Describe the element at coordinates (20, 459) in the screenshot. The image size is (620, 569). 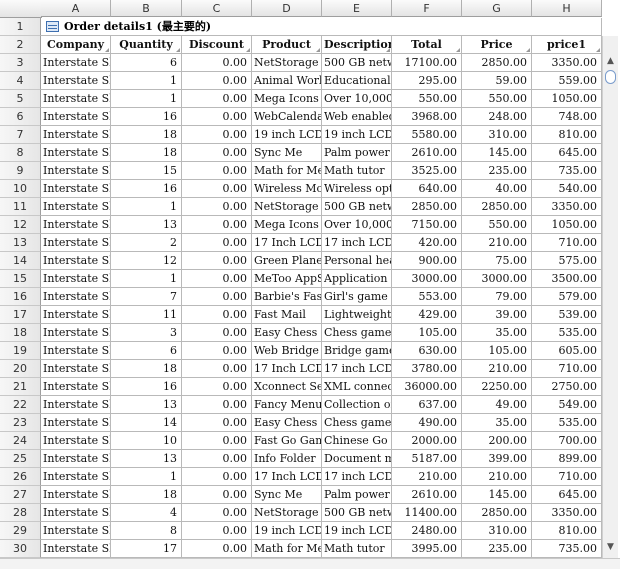
I see `row-header: 25` at that location.